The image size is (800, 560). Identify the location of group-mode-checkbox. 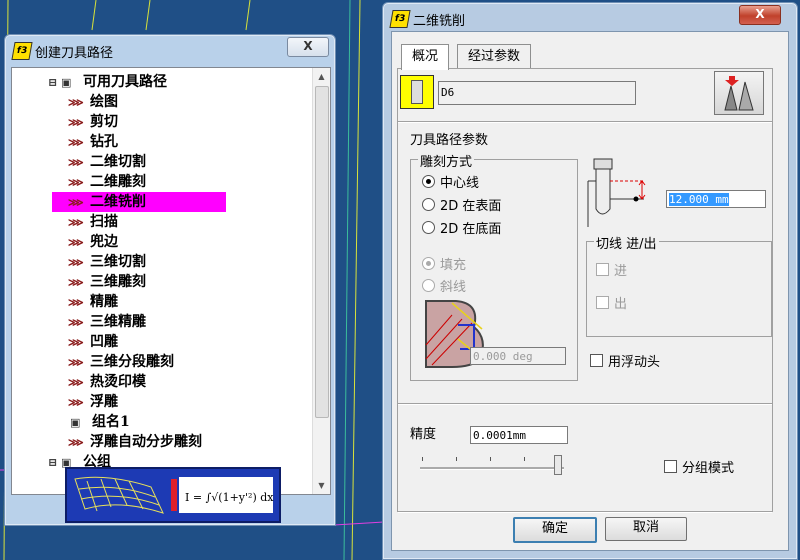
(670, 466).